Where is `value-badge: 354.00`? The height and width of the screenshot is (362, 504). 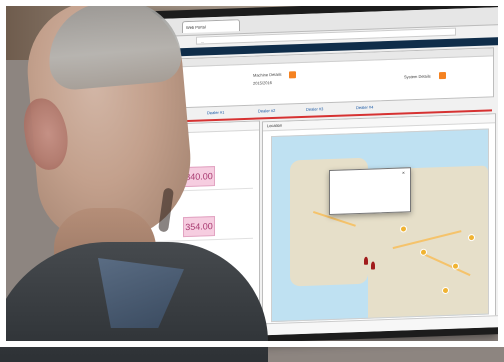
value-badge: 354.00 is located at coordinates (199, 227).